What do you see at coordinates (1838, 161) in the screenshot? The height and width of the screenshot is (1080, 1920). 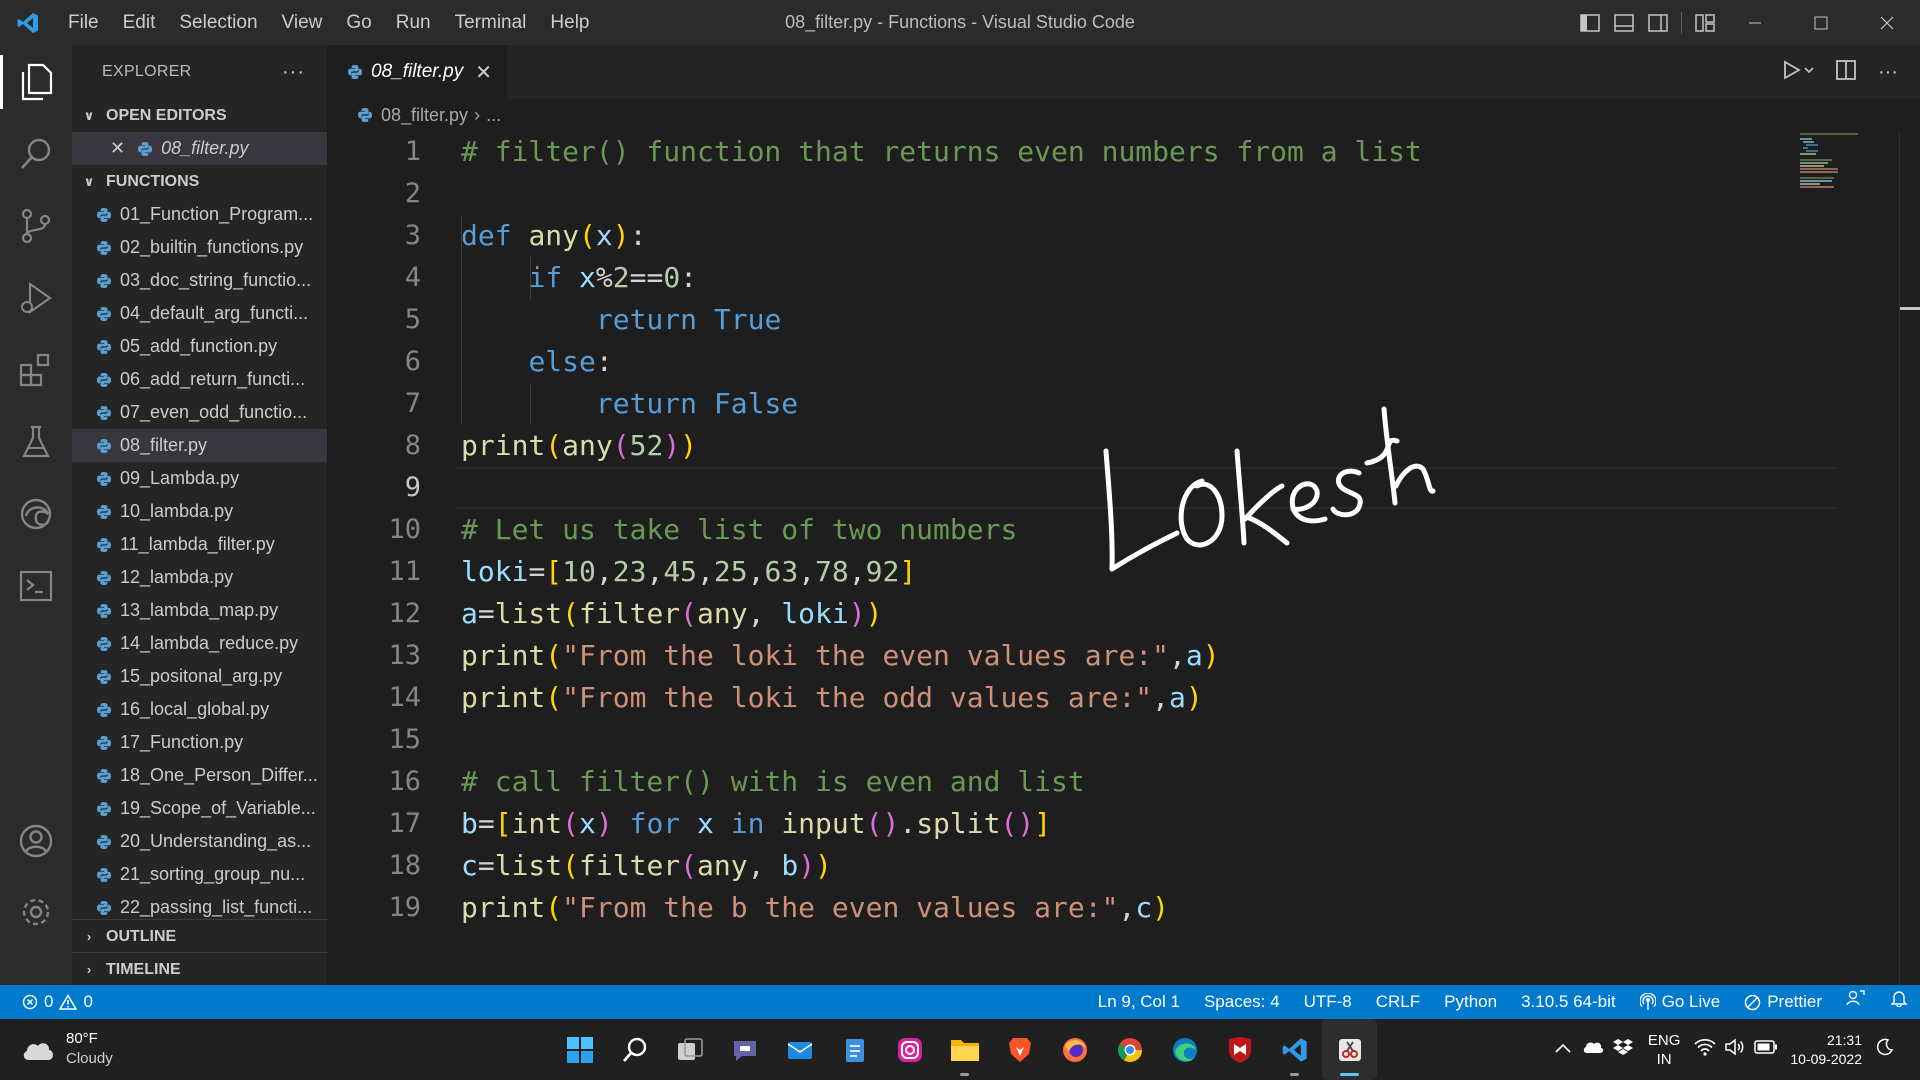 I see `minimap` at bounding box center [1838, 161].